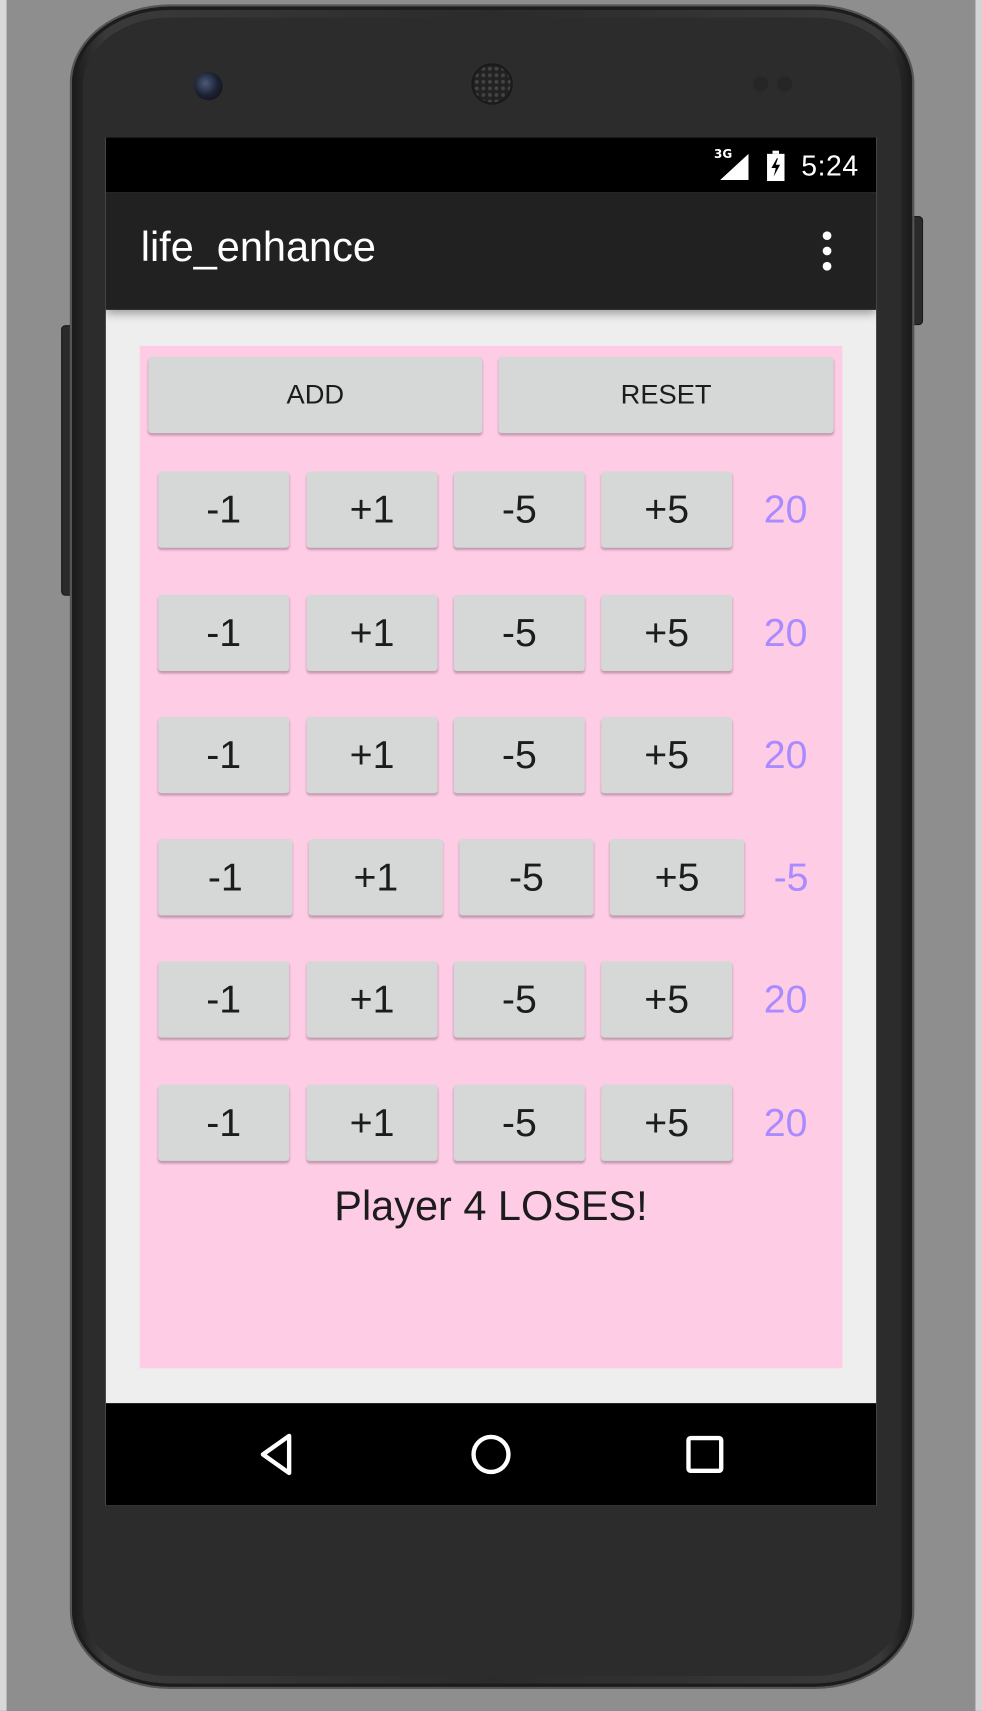  I want to click on status-icons: 3G 5:24, so click(786, 165).